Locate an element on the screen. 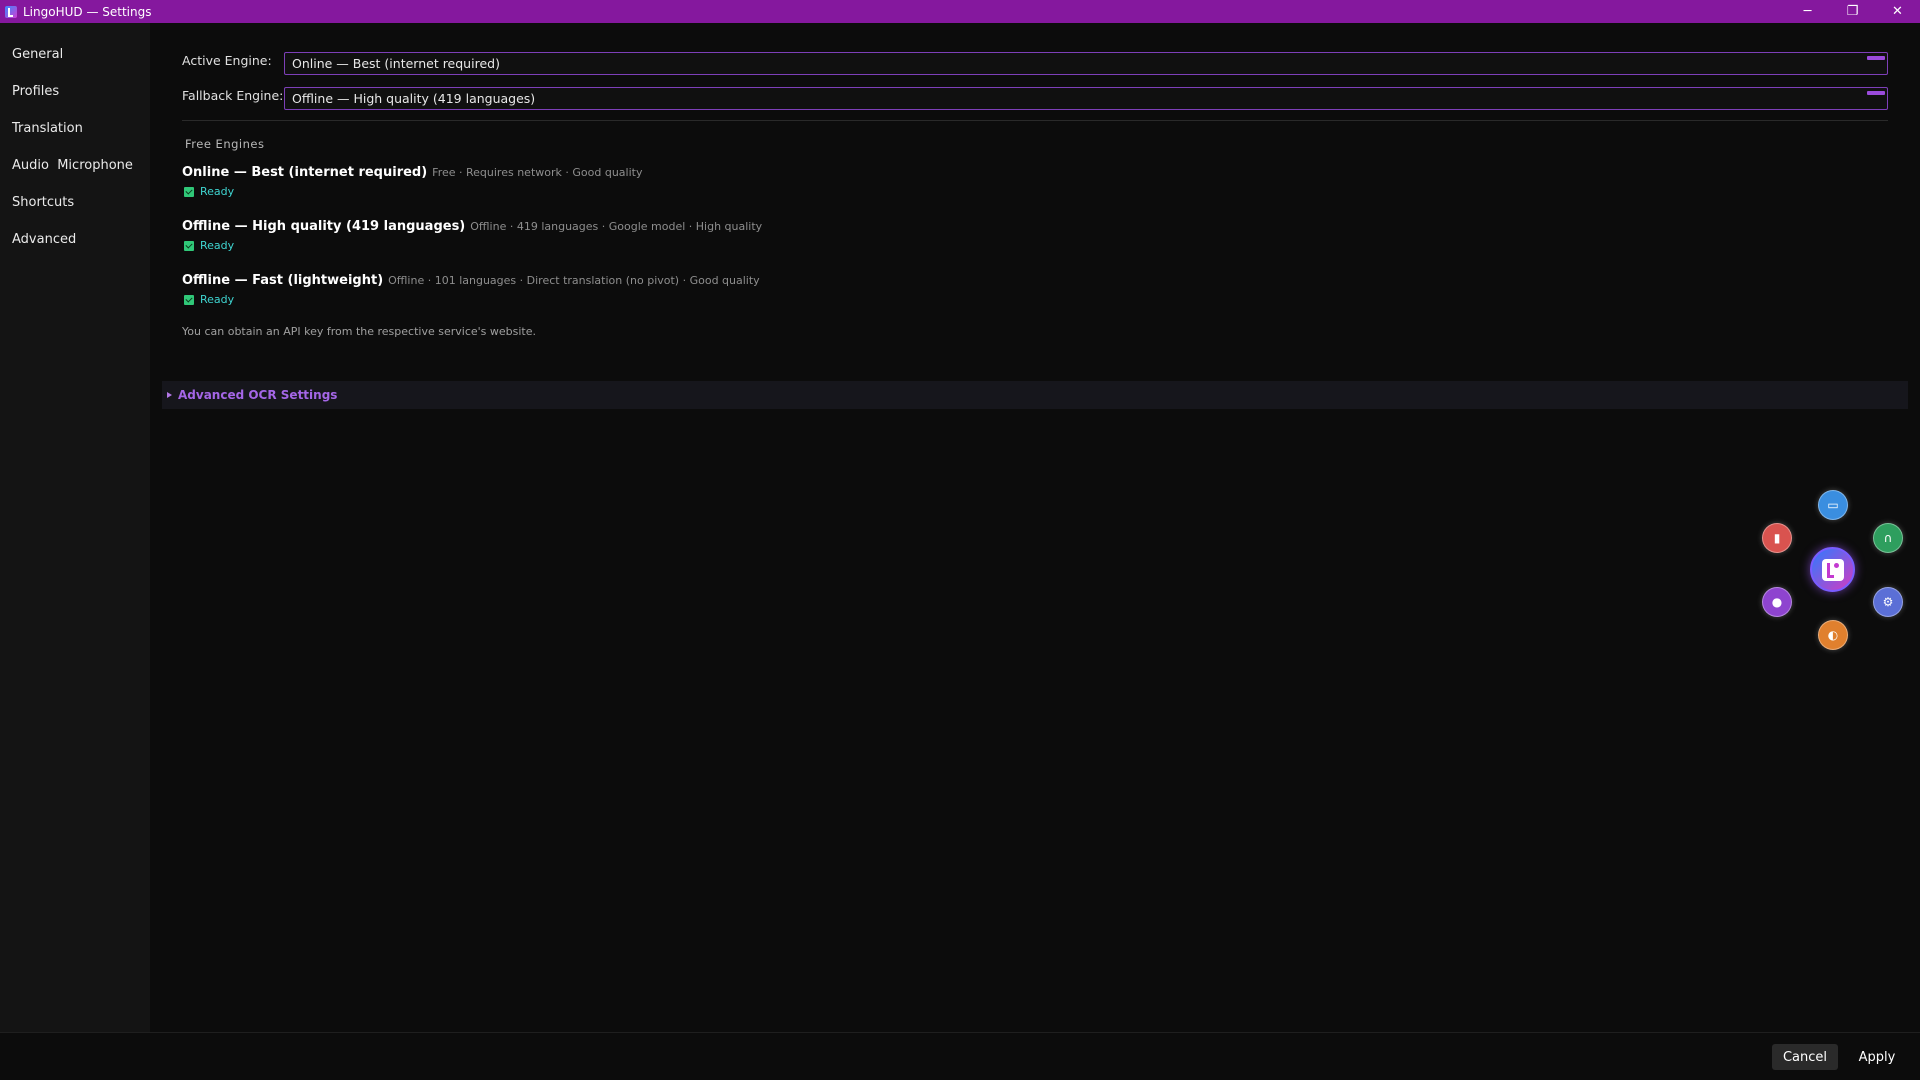 This screenshot has height=1080, width=1920. footer-bar: Cancel Apply is located at coordinates (960, 1056).